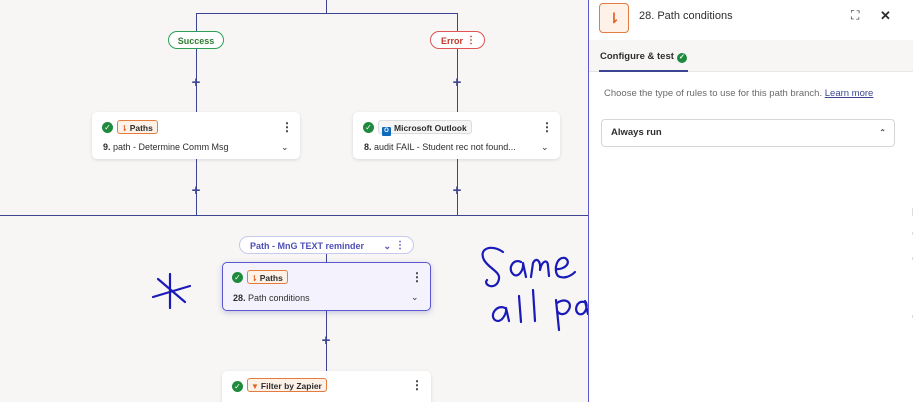  Describe the element at coordinates (751, 56) in the screenshot. I see `panel-tab-bar: Configure & test ✓` at that location.